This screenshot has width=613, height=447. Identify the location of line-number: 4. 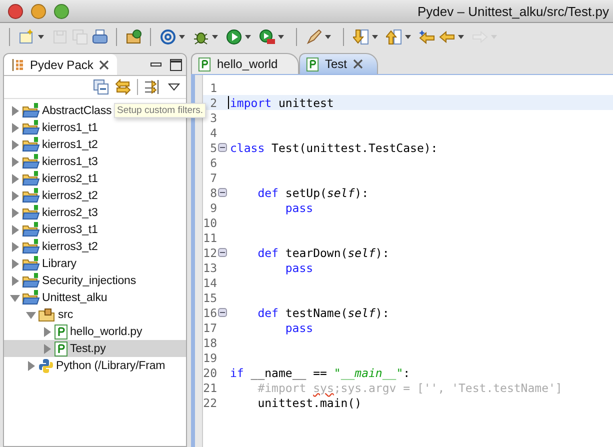
(213, 133).